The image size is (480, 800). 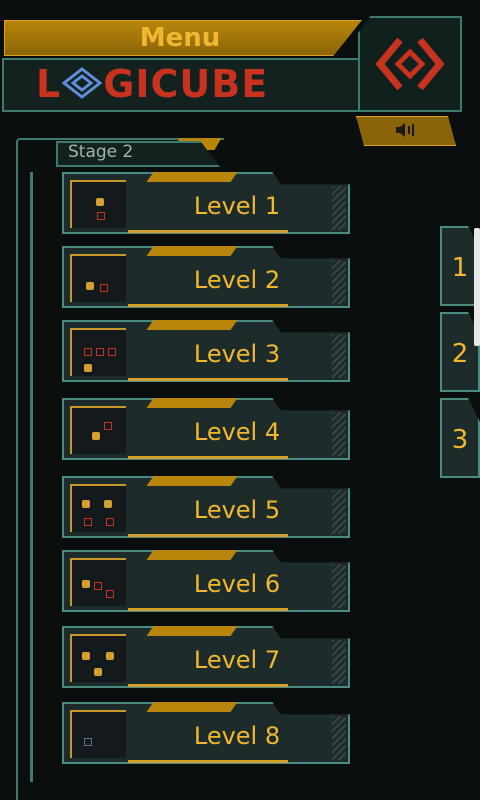 I want to click on logo-letter-l: L, so click(x=49, y=84).